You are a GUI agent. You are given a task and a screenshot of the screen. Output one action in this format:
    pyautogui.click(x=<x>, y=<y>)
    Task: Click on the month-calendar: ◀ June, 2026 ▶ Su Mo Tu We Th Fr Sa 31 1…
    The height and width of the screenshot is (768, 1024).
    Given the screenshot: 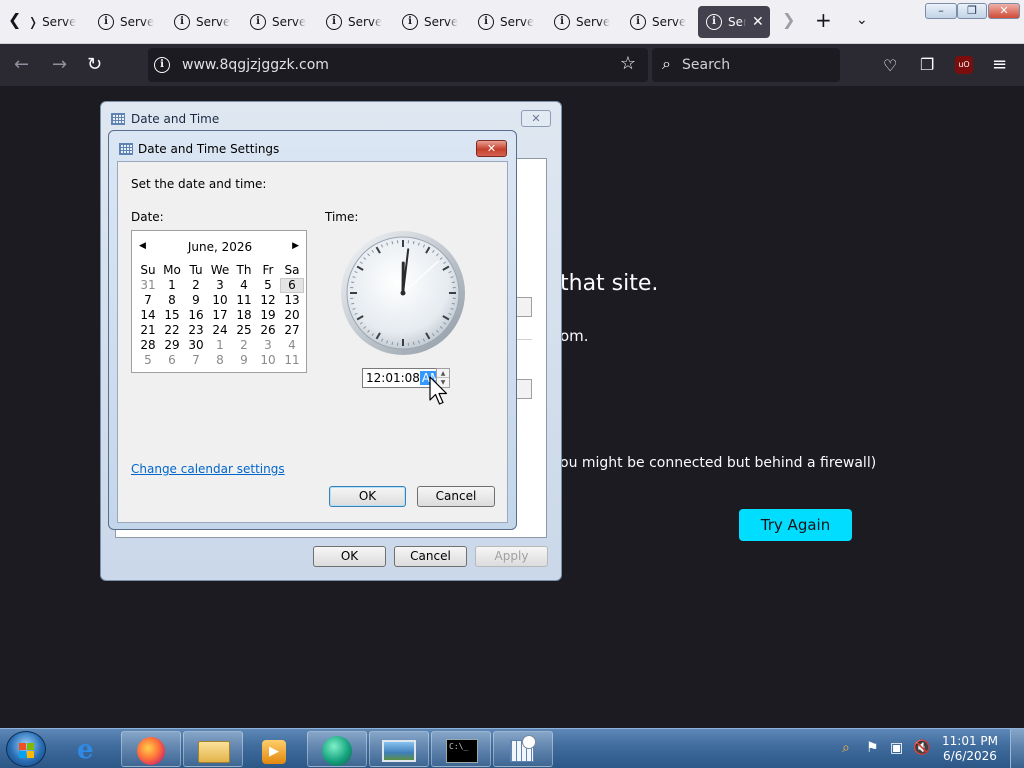 What is the action you would take?
    pyautogui.click(x=219, y=301)
    